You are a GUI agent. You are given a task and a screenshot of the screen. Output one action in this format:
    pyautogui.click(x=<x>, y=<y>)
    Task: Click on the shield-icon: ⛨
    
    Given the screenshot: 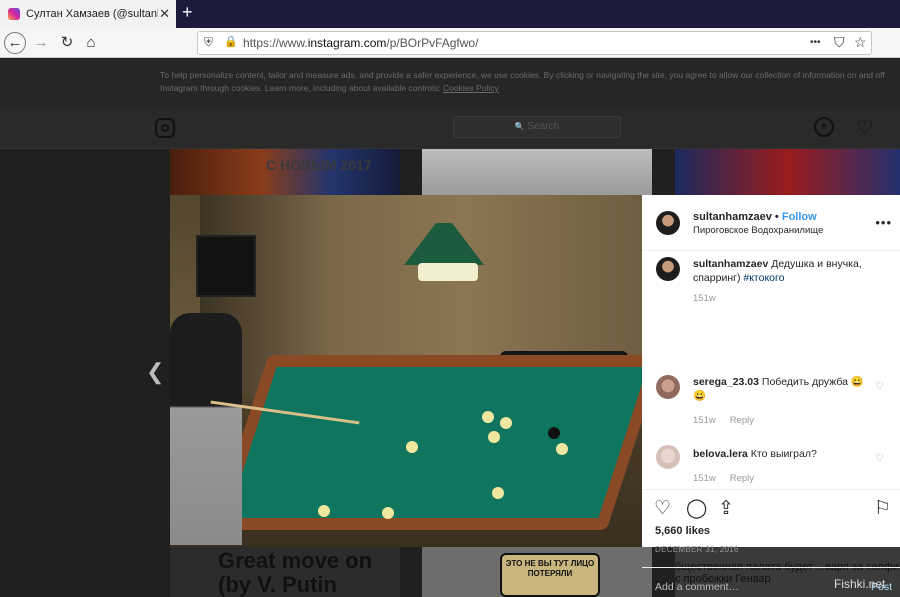 What is the action you would take?
    pyautogui.click(x=208, y=42)
    